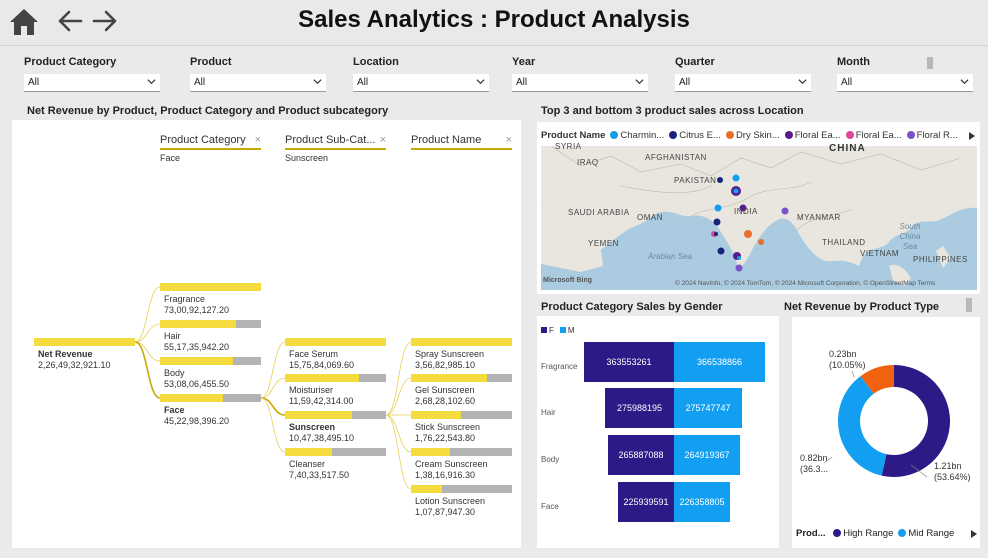 The image size is (988, 558). What do you see at coordinates (449, 360) in the screenshot?
I see `decomp-node: Spray Sunscreen 3,56,82,985.10` at bounding box center [449, 360].